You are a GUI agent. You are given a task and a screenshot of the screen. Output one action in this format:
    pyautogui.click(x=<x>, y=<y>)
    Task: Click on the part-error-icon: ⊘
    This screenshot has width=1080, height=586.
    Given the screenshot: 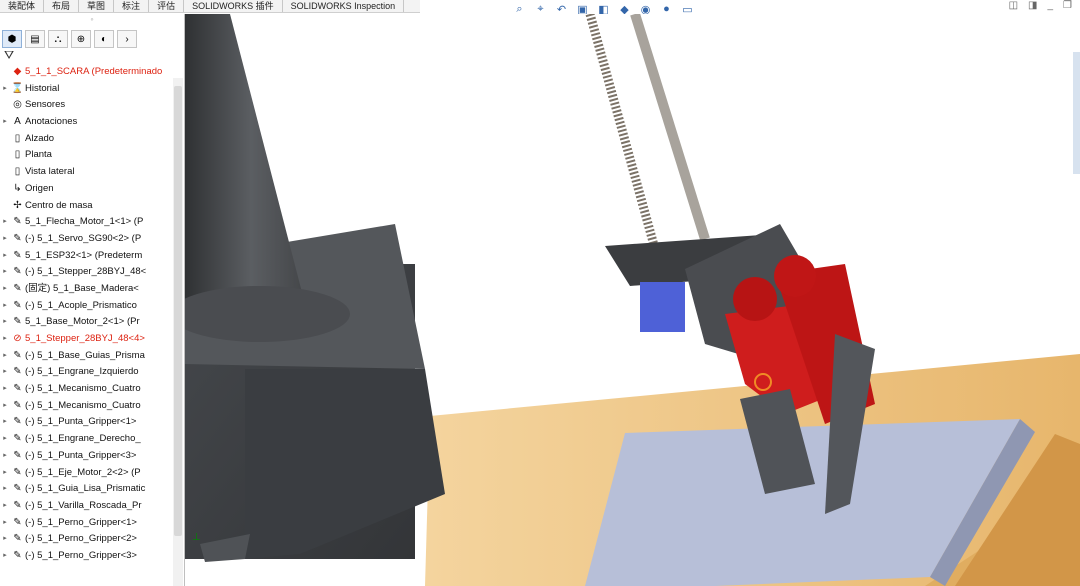 What is the action you would take?
    pyautogui.click(x=17, y=338)
    